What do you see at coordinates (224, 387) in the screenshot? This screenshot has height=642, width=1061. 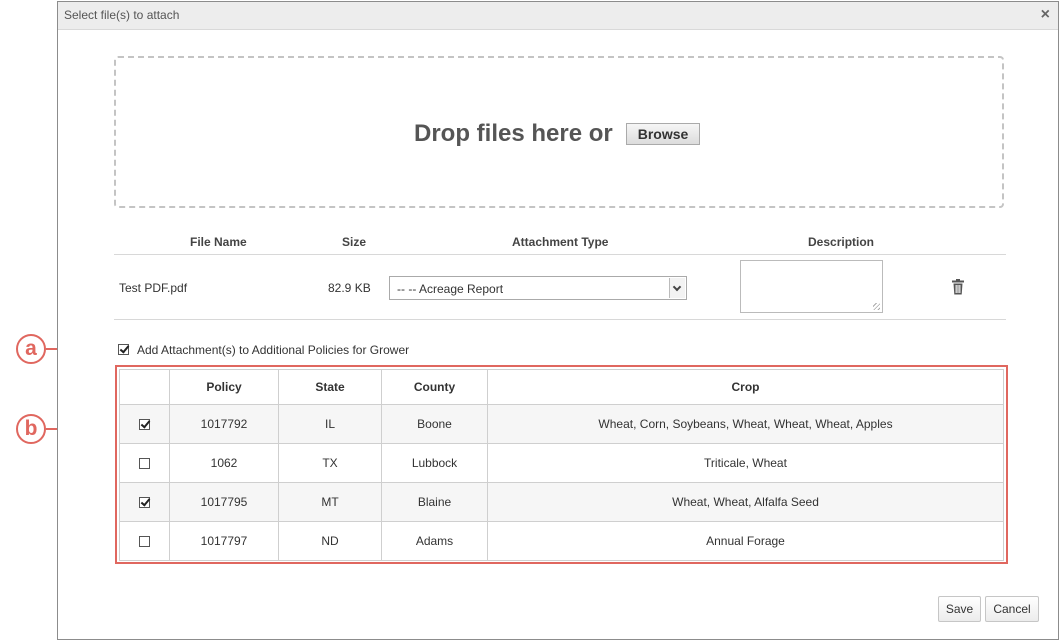 I see `col-header-policy: Policy` at bounding box center [224, 387].